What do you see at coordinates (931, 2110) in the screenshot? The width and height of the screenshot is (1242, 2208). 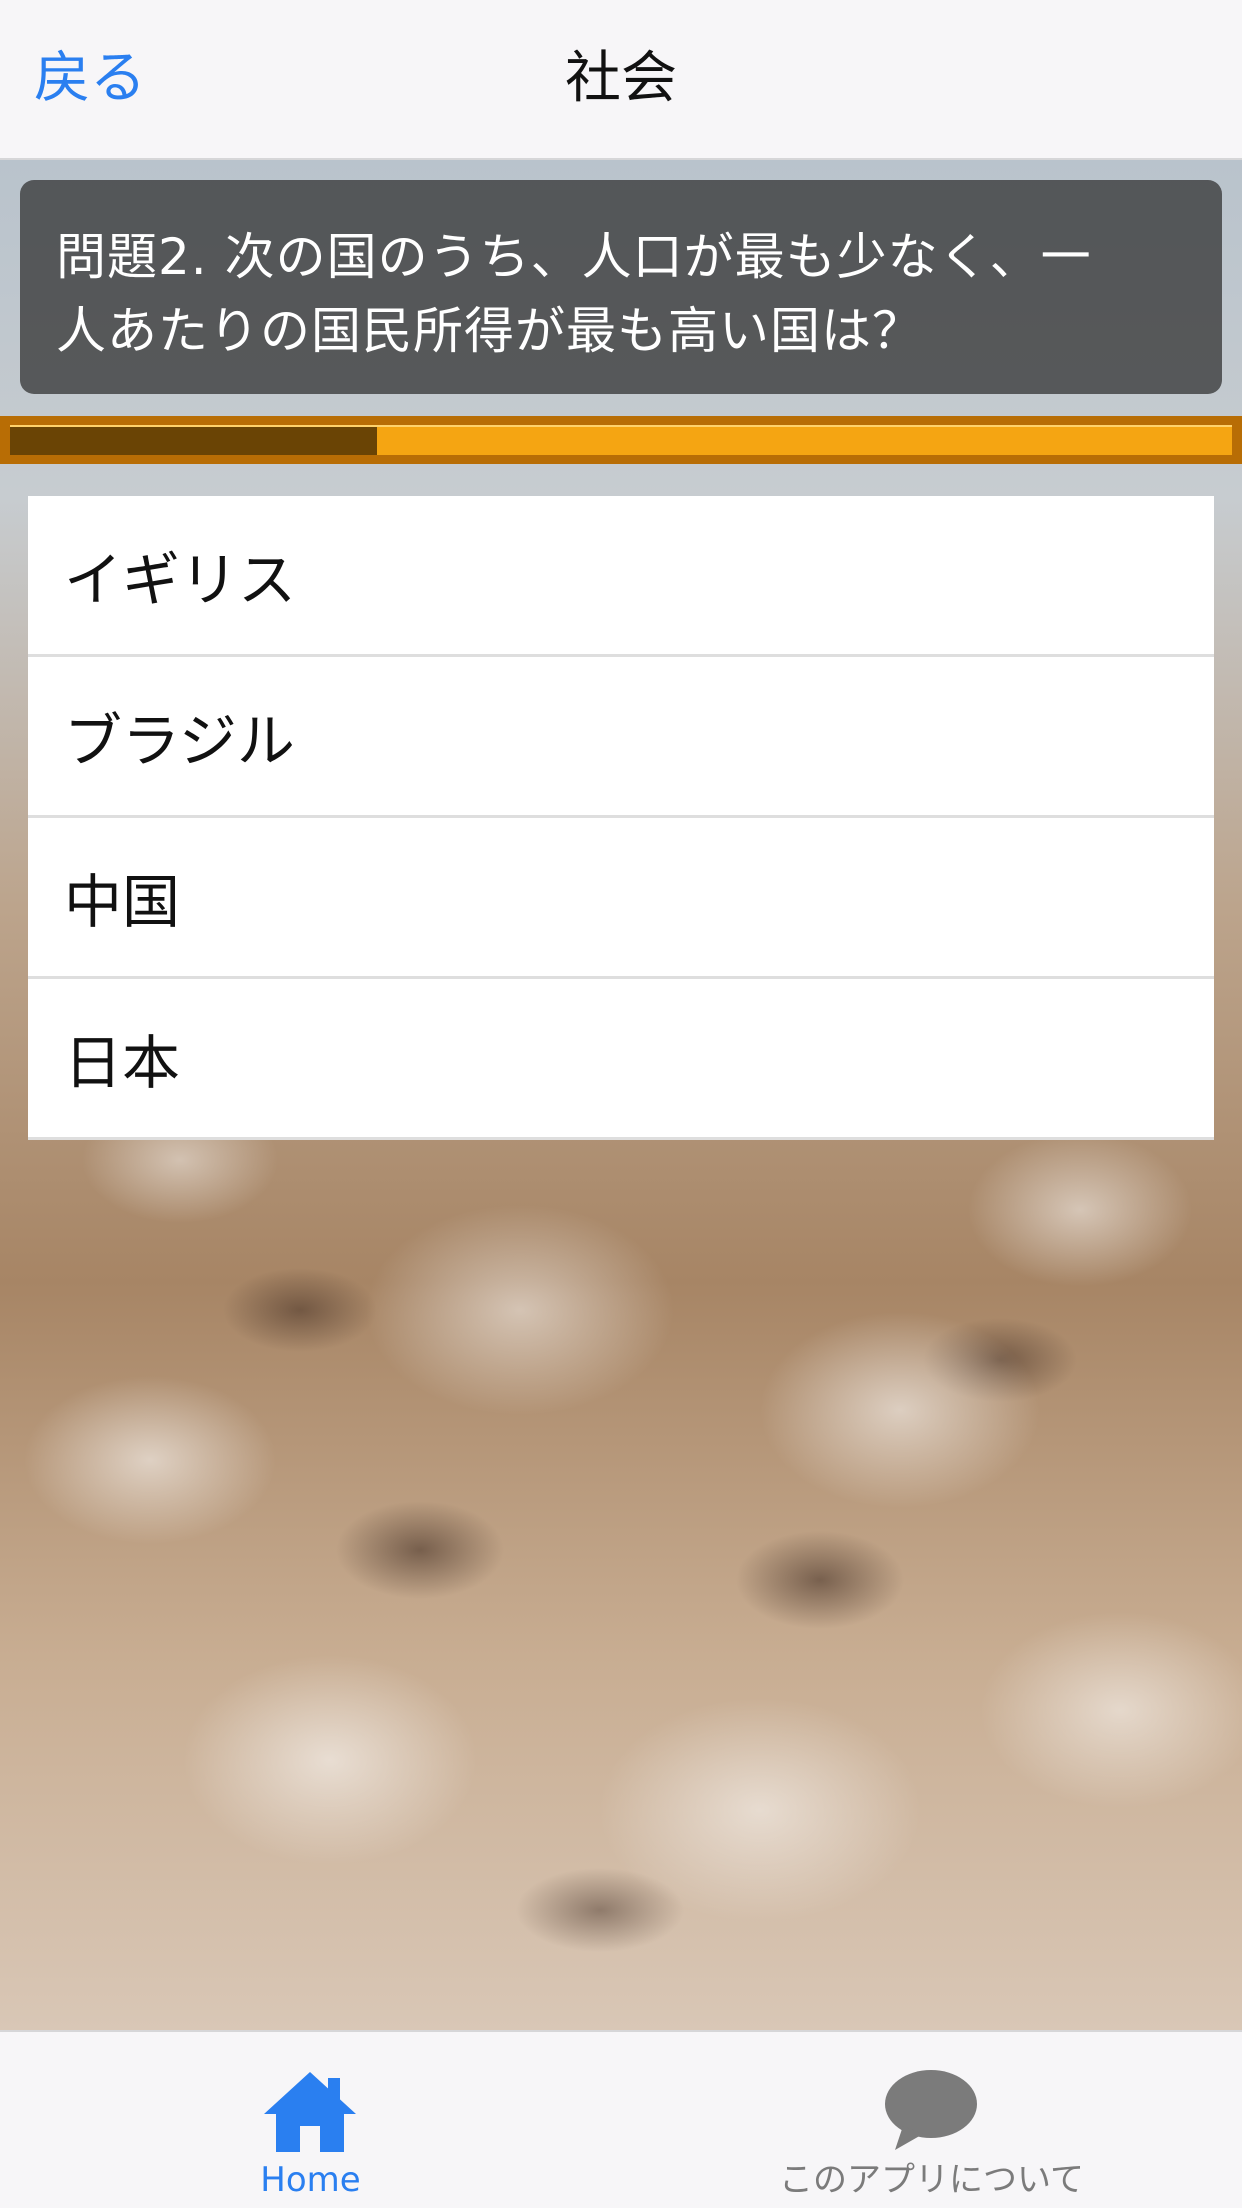 I see `speech-bubble-icon` at bounding box center [931, 2110].